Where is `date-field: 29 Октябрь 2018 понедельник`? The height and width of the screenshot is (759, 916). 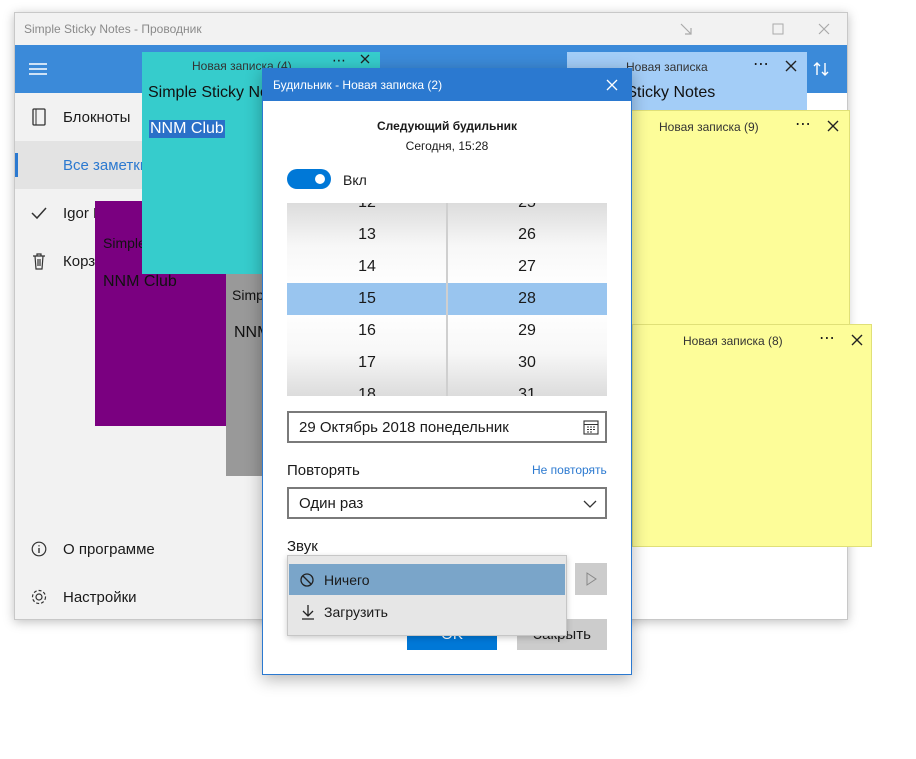 date-field: 29 Октябрь 2018 понедельник is located at coordinates (447, 427).